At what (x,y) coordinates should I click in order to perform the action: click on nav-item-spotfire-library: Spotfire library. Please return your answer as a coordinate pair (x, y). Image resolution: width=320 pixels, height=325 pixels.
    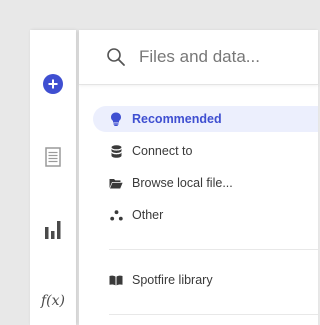
    Looking at the image, I should click on (205, 280).